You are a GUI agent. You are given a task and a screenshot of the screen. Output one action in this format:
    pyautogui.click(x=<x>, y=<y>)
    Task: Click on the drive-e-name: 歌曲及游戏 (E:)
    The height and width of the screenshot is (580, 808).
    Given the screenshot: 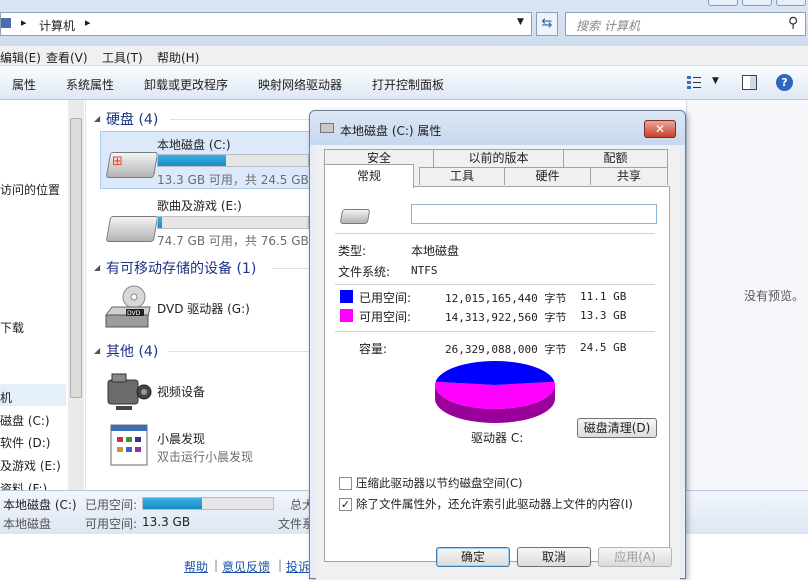 What is the action you would take?
    pyautogui.click(x=199, y=205)
    